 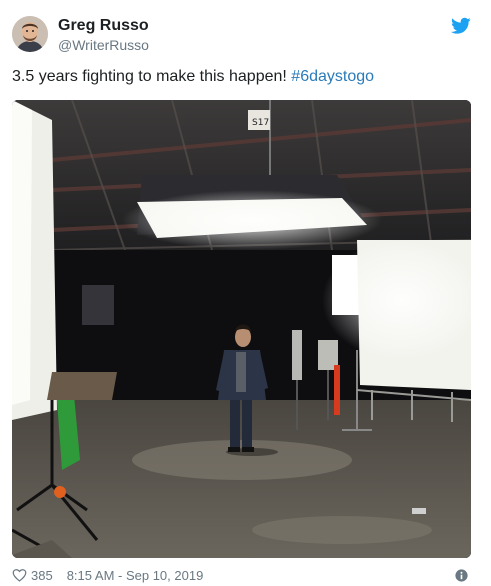 I want to click on avatar, so click(x=30, y=34).